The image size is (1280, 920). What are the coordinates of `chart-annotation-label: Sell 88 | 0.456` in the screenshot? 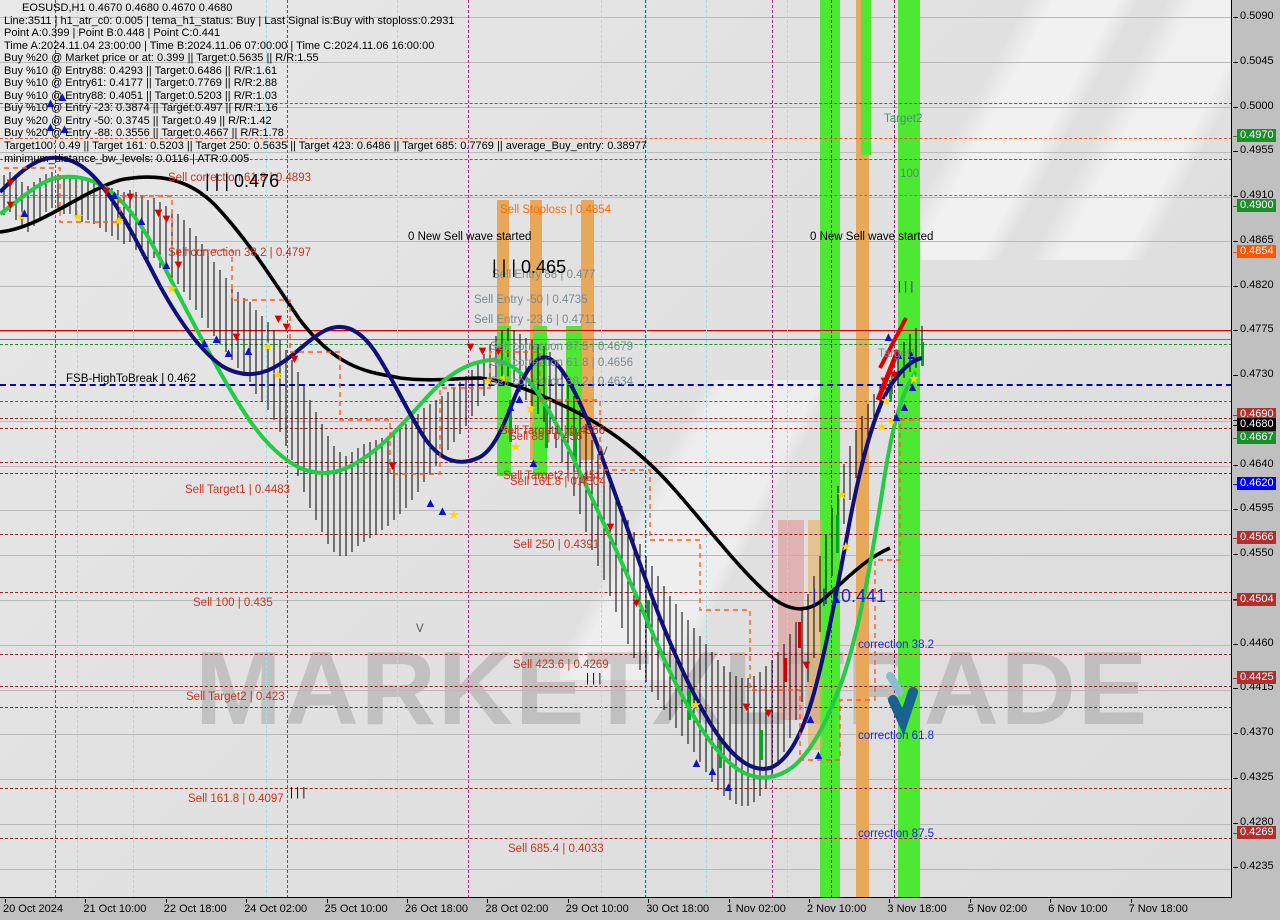 It's located at (546, 437).